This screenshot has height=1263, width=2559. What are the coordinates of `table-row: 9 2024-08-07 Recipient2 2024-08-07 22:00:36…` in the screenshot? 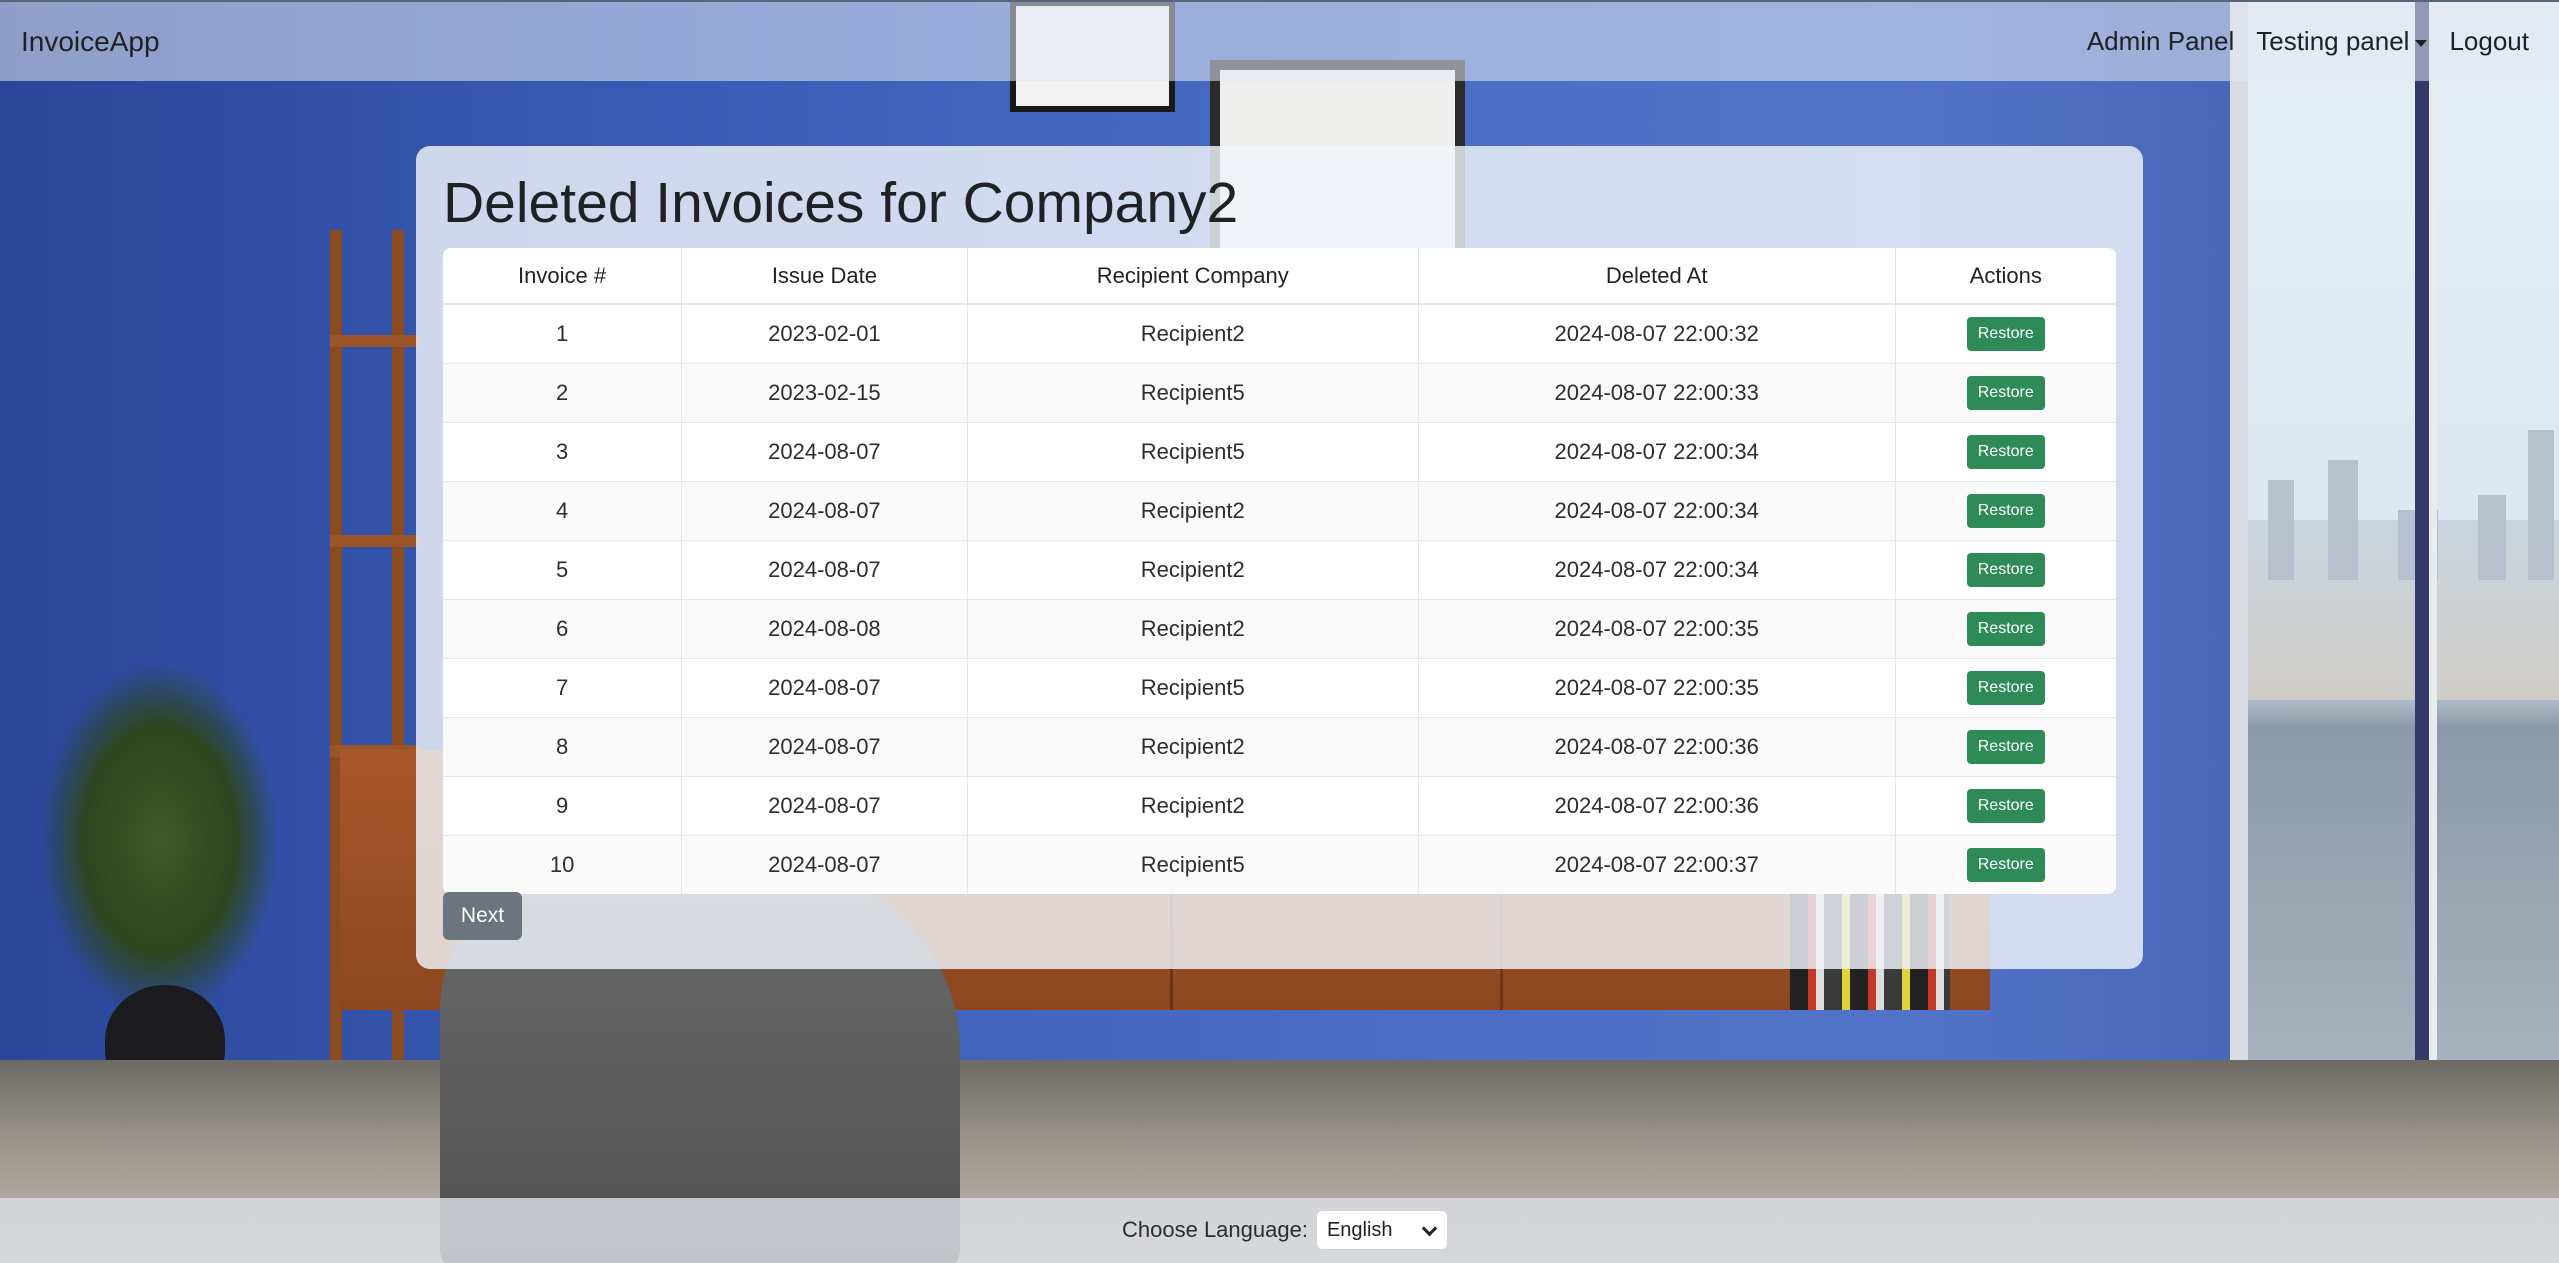 It's located at (1279, 806).